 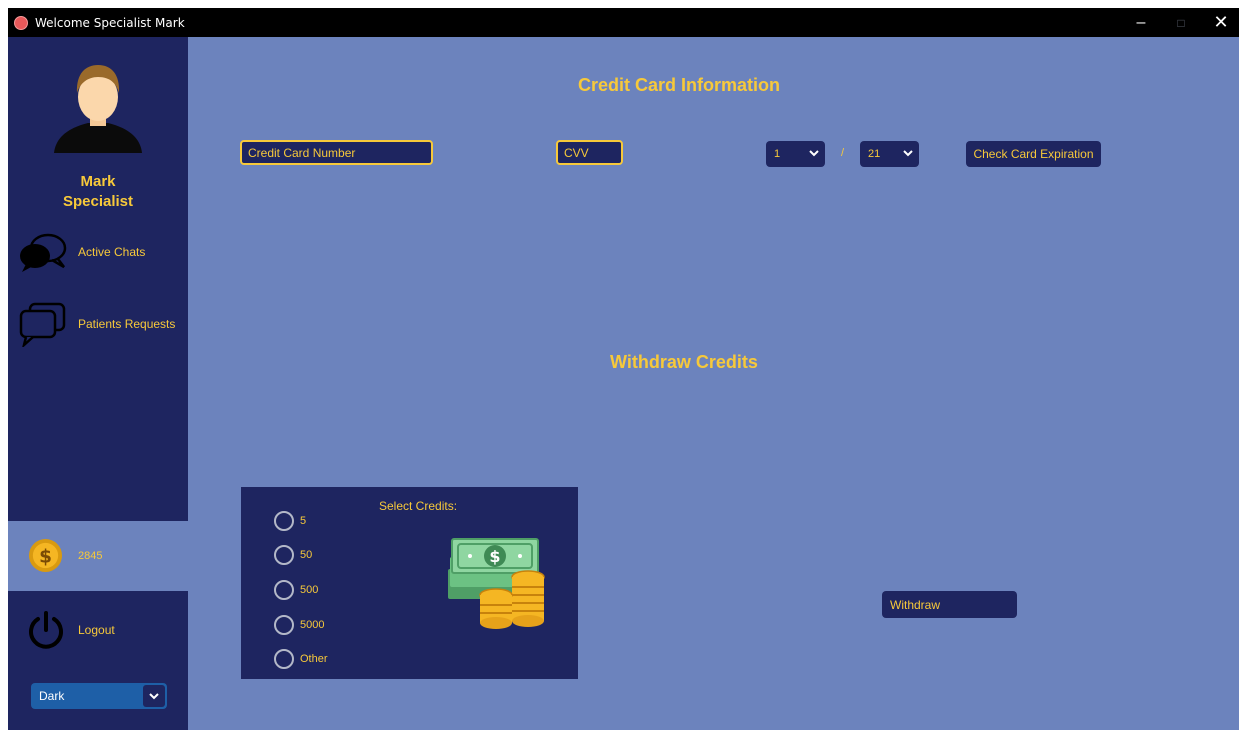 I want to click on credits-option-other: Other, so click(x=301, y=659).